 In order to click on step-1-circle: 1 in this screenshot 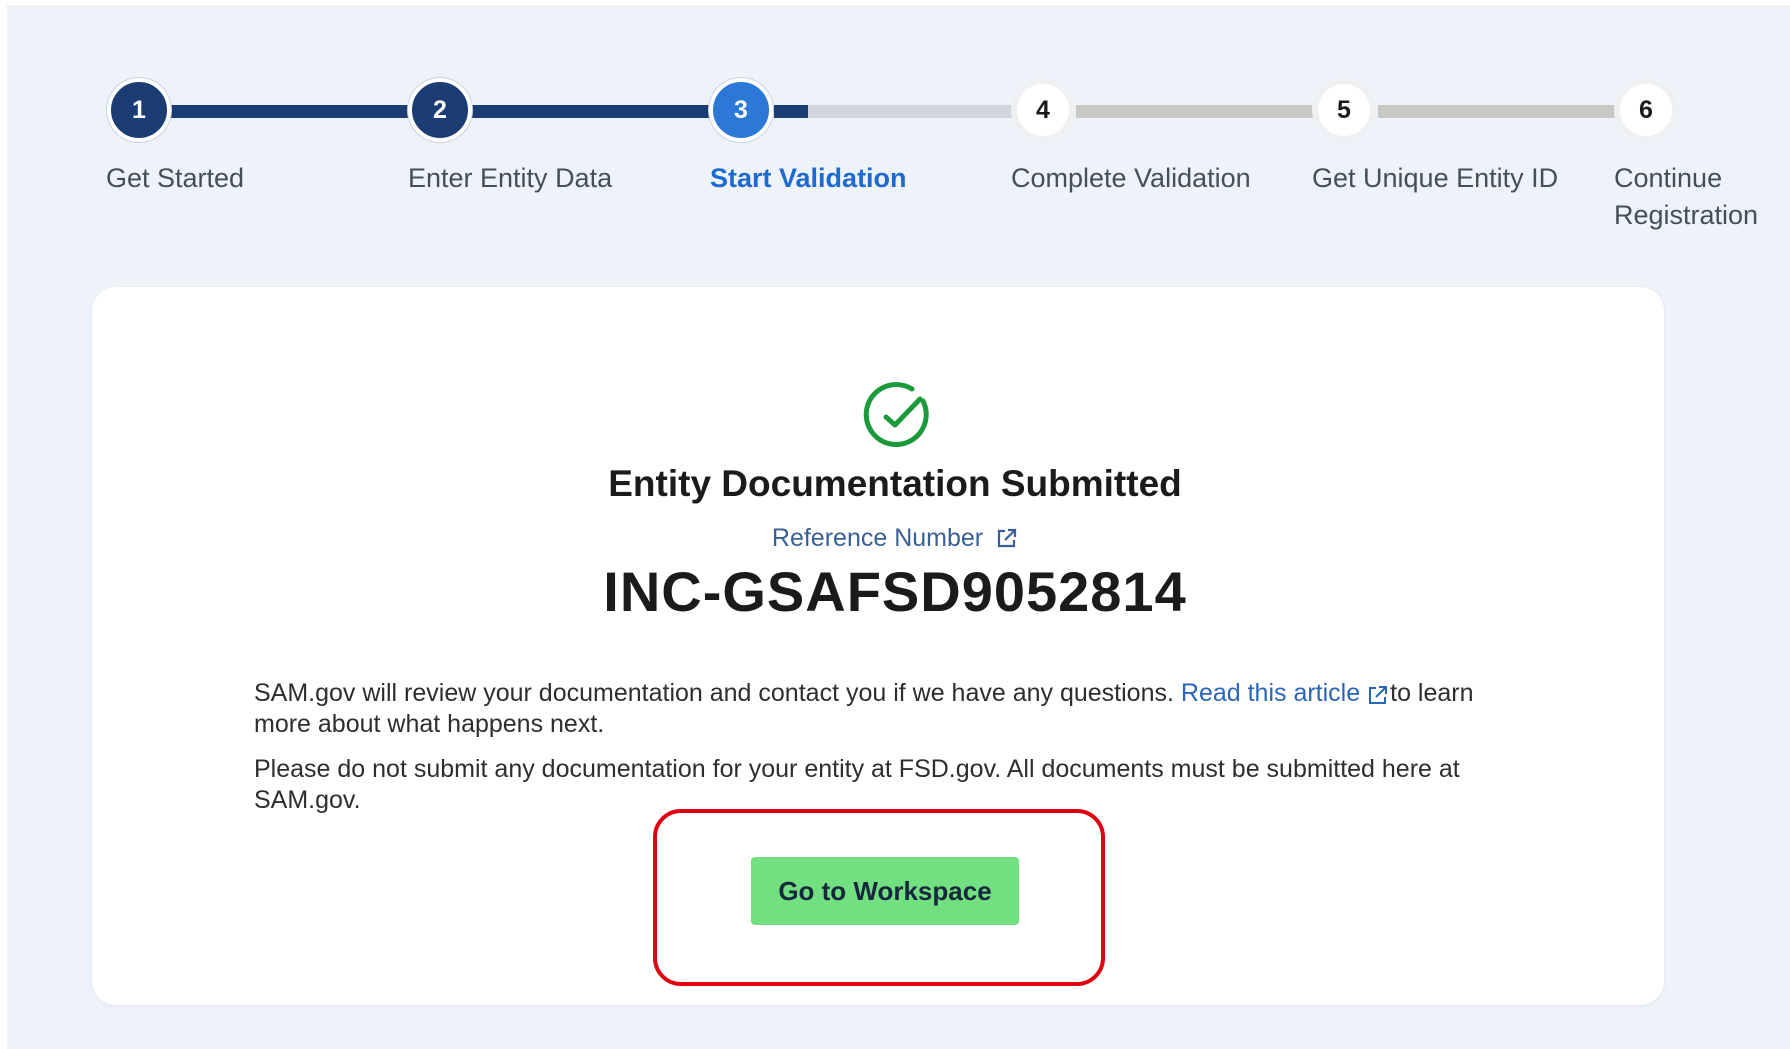, I will do `click(139, 110)`.